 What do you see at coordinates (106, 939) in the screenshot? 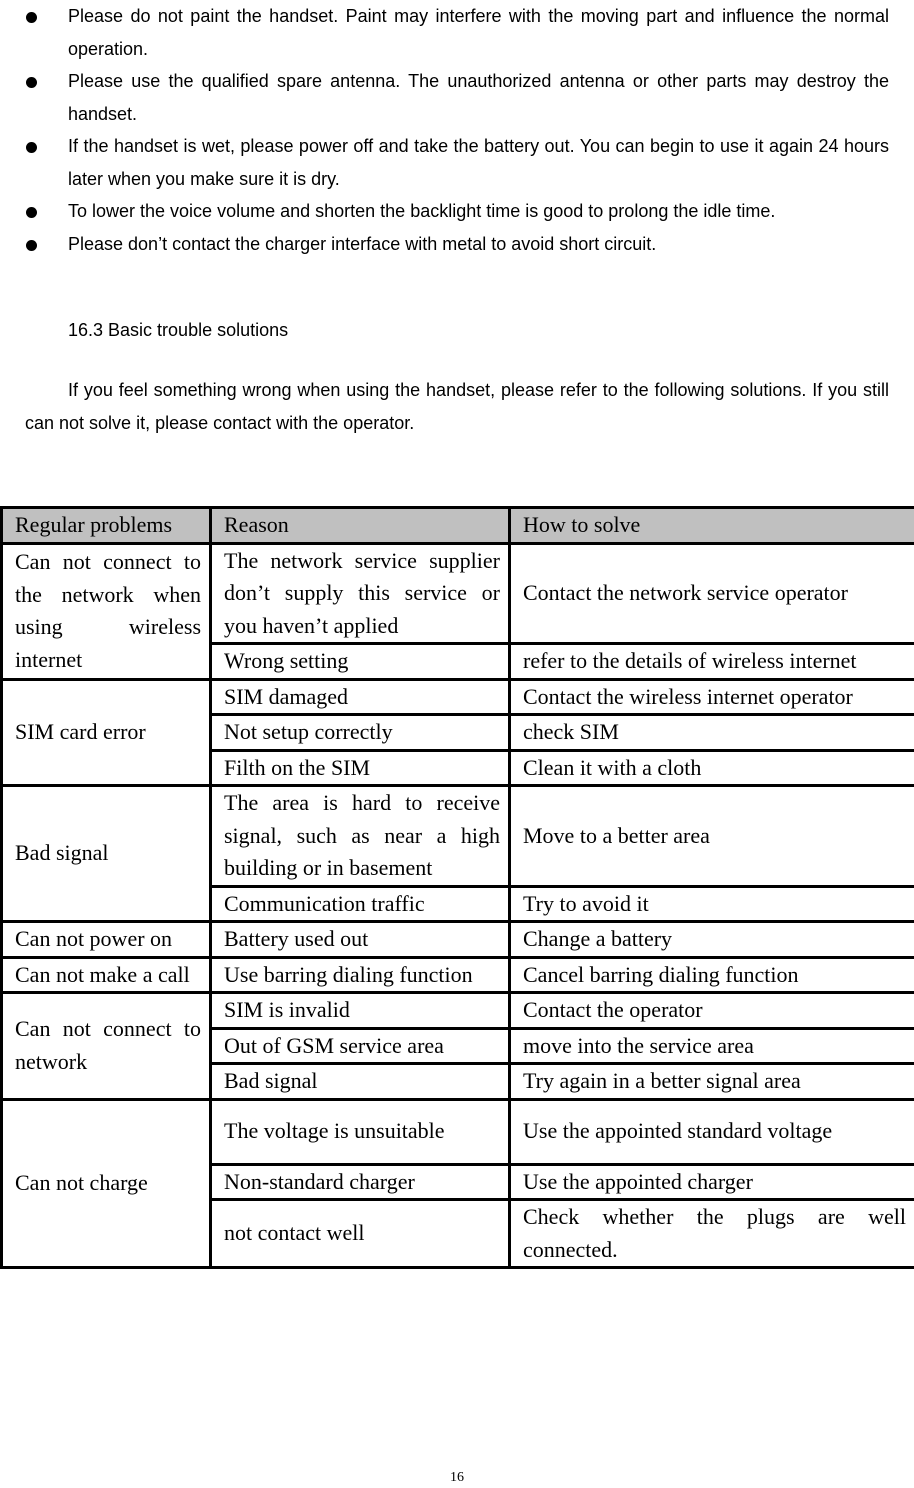
I see `problem-cell: Can not power on` at bounding box center [106, 939].